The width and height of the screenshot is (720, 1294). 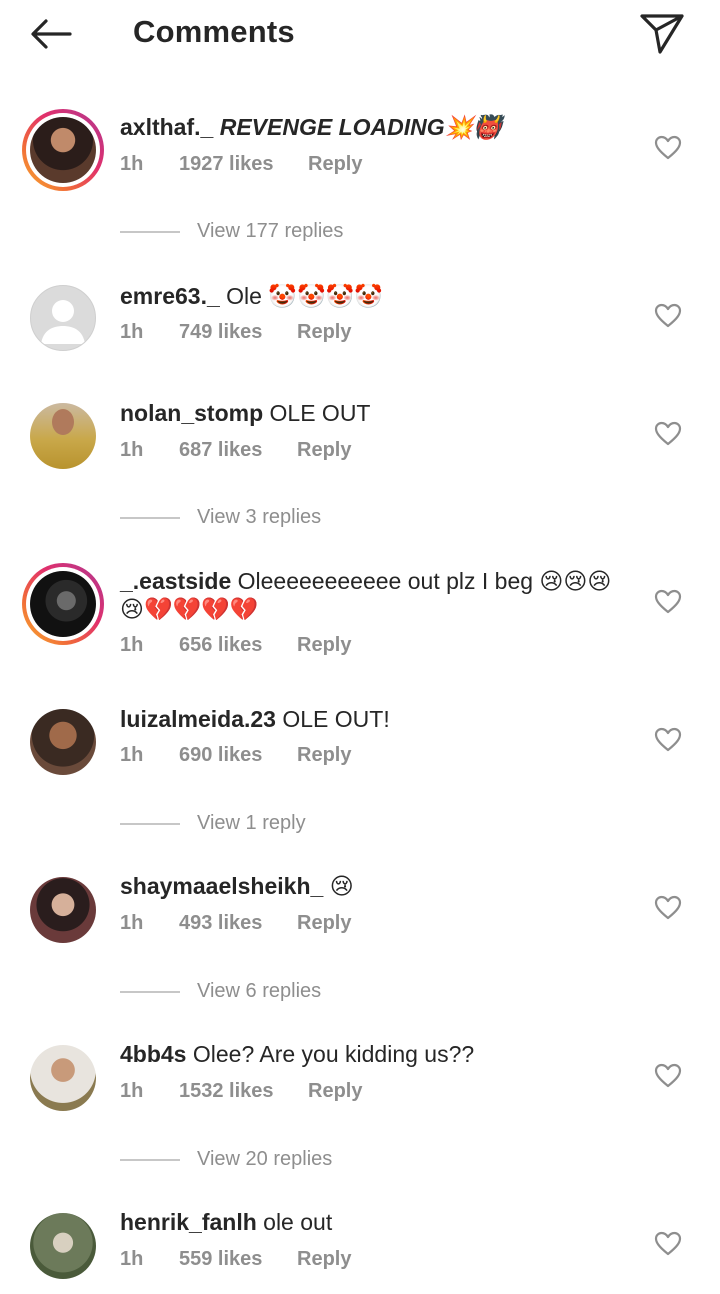 What do you see at coordinates (220, 755) in the screenshot?
I see `comment-likes: 690 likes` at bounding box center [220, 755].